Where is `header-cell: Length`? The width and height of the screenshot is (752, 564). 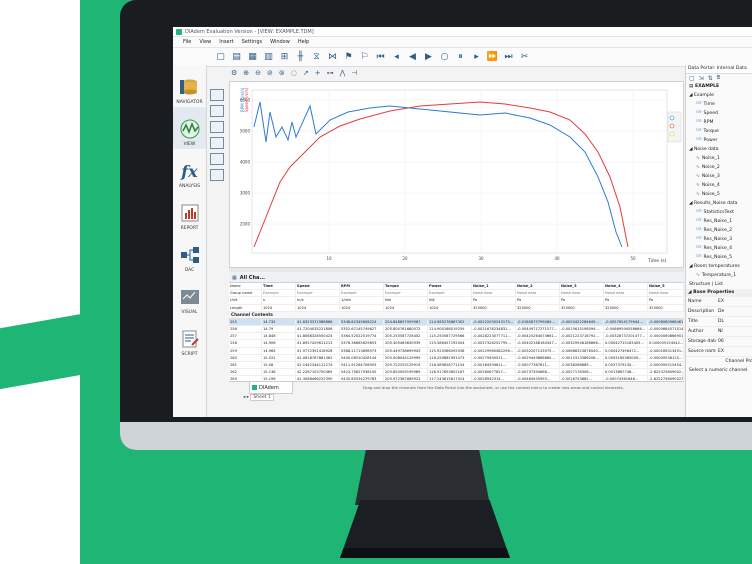
header-cell: Length is located at coordinates (245, 308).